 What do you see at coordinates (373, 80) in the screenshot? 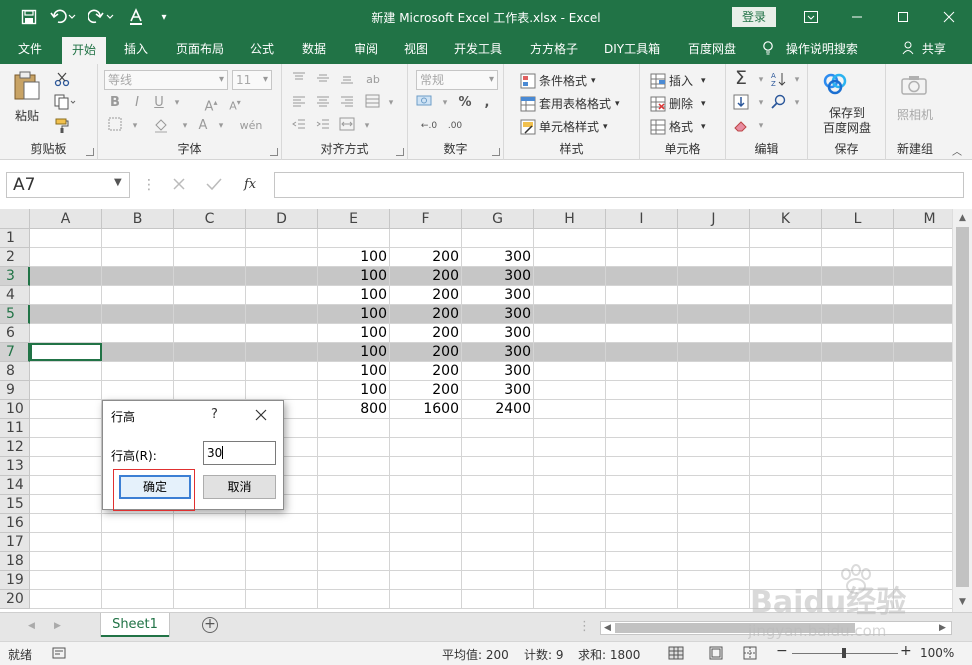
I see `orientation-icon: ab` at bounding box center [373, 80].